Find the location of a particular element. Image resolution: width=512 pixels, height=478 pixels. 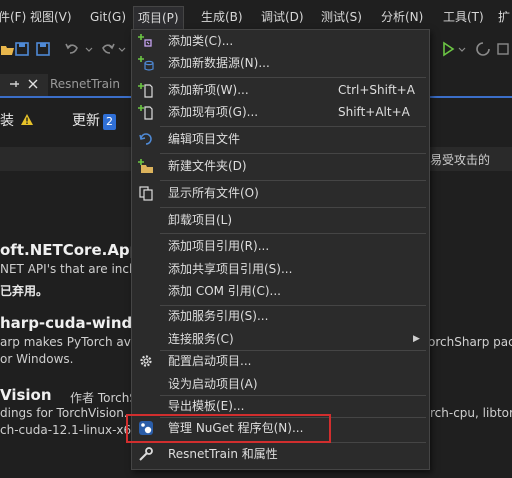

menu-build: 生成(B) is located at coordinates (222, 17).